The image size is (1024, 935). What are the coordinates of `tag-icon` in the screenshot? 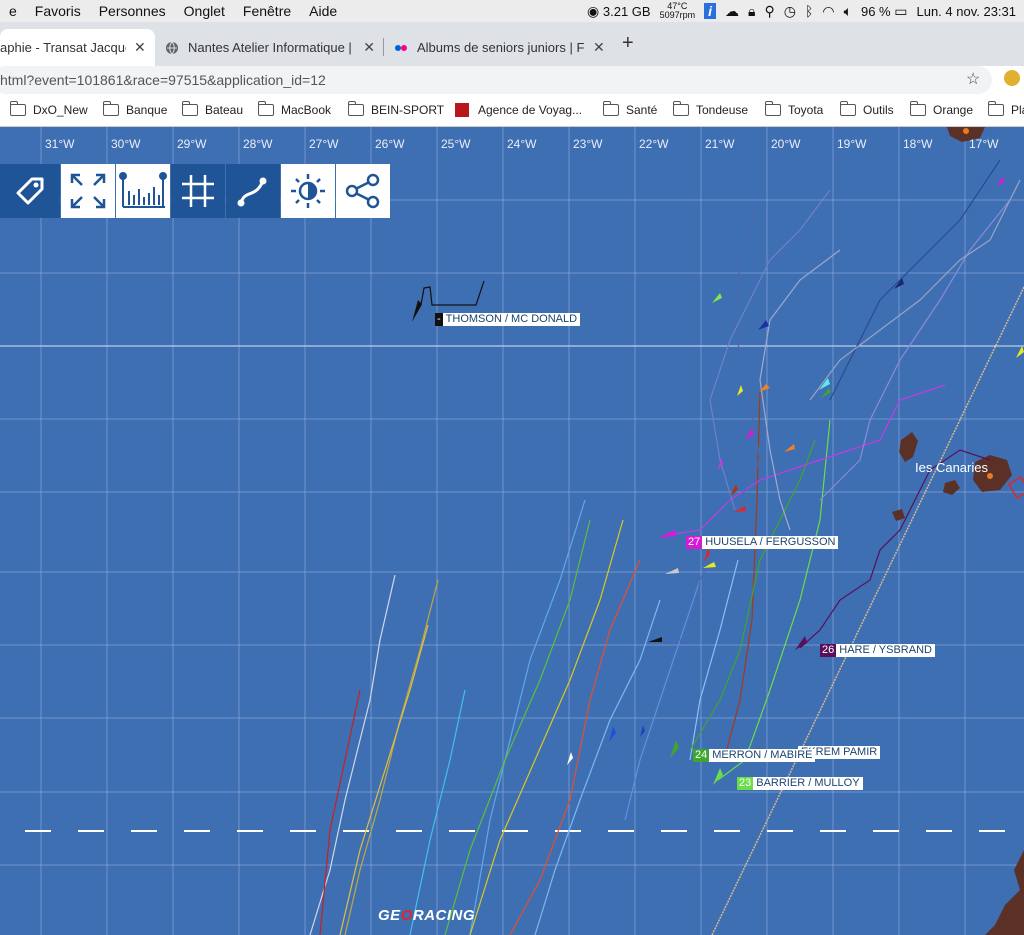 It's located at (30, 191).